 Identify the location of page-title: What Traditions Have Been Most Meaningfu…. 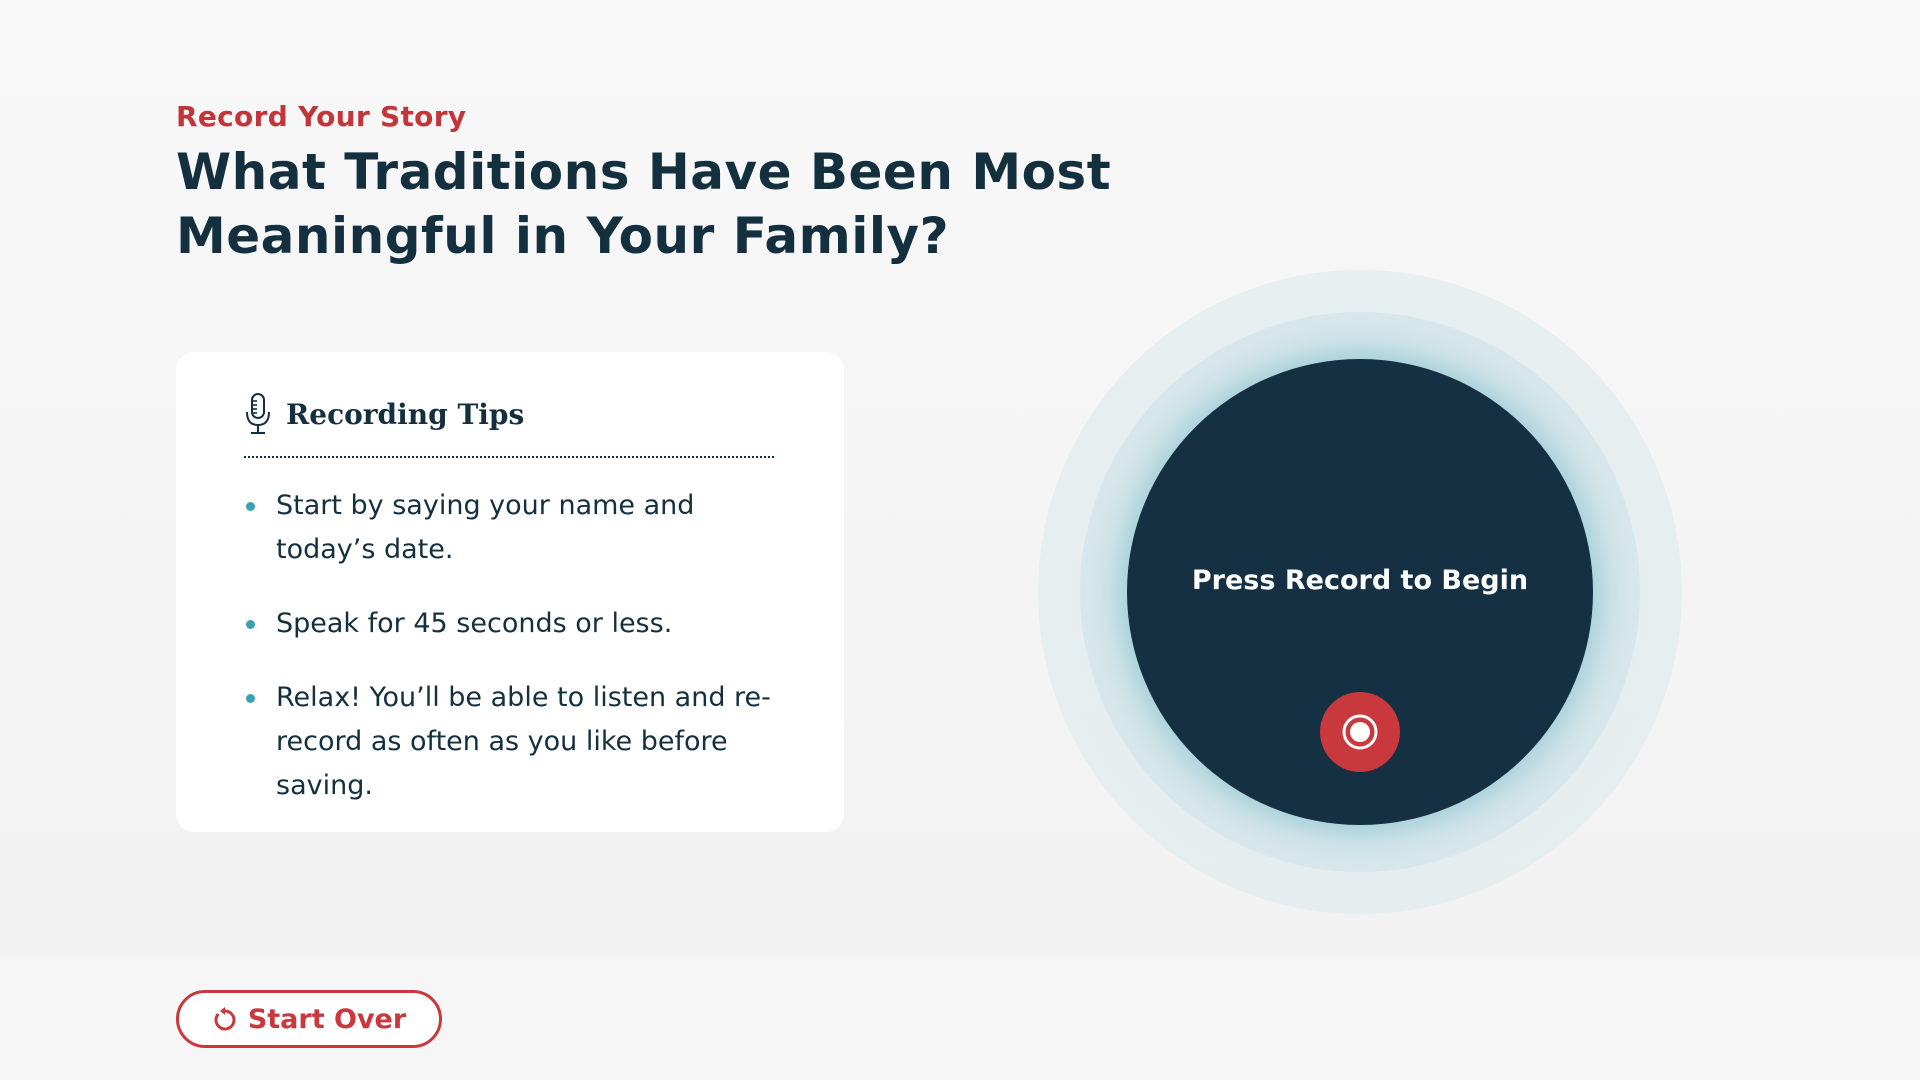
(644, 204).